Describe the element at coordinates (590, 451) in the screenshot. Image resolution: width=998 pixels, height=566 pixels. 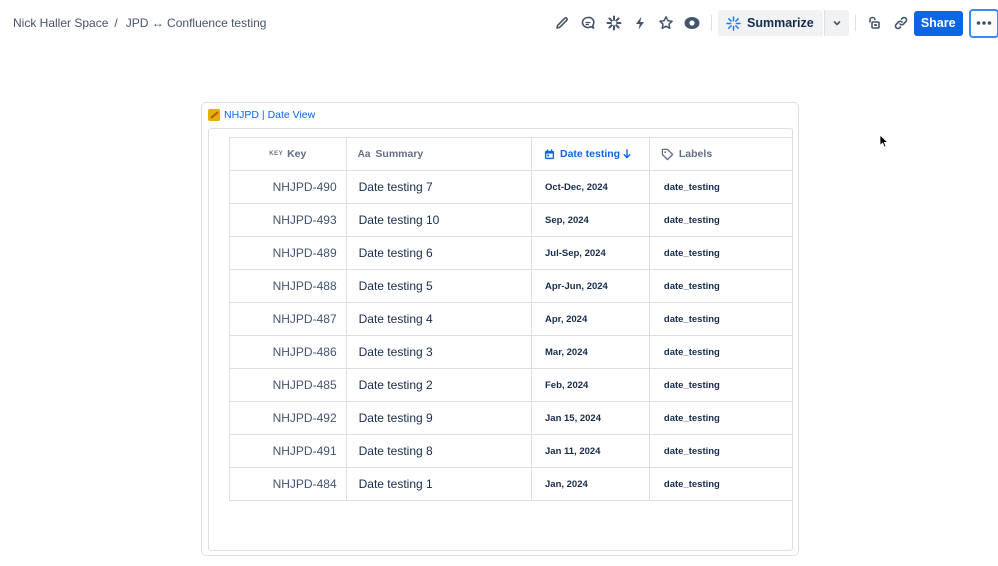
I see `cell-date: Jan 11, 2024` at that location.